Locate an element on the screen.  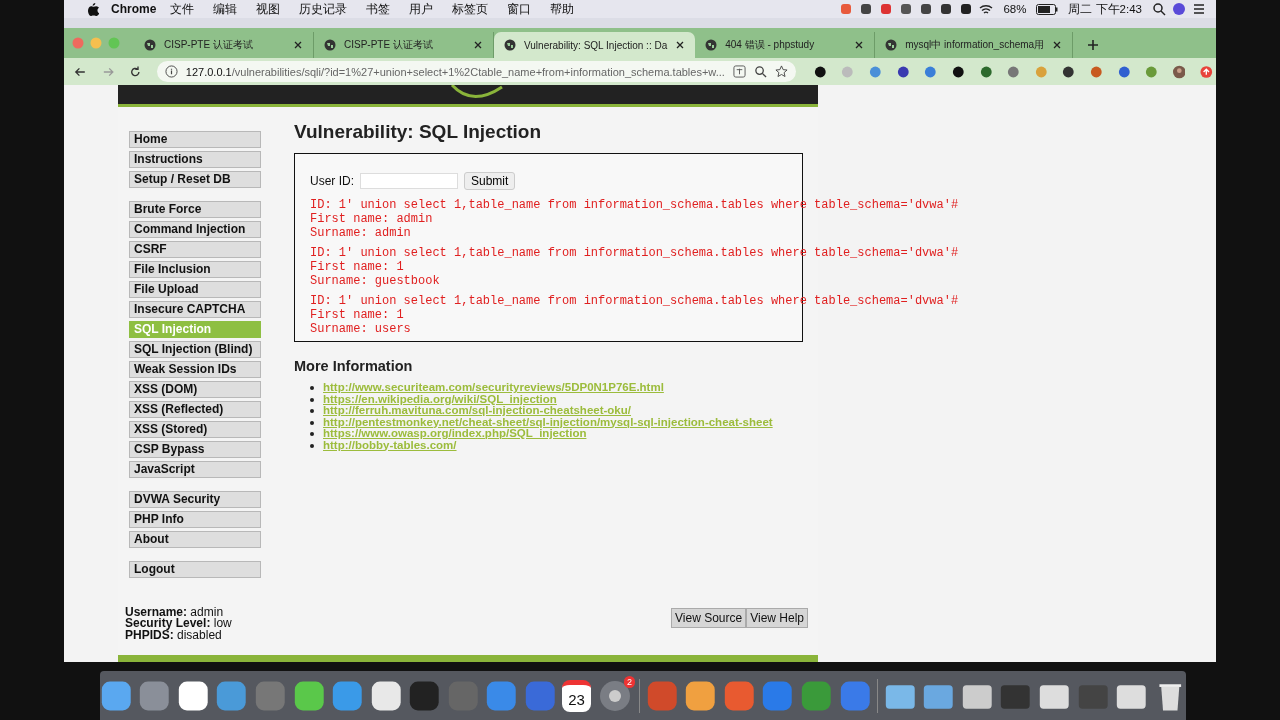
section-title: More Information is located at coordinates (354, 366).